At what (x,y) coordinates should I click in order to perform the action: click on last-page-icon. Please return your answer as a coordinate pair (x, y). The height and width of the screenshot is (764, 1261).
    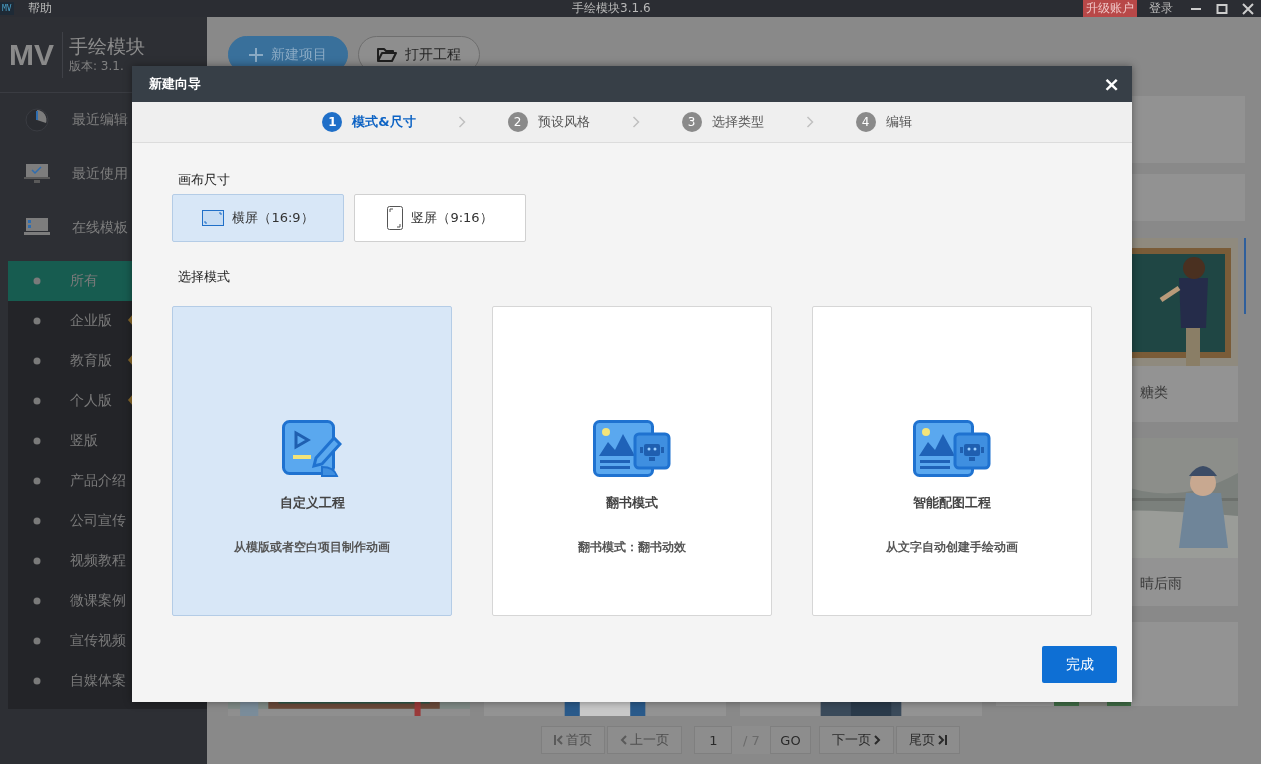
    Looking at the image, I should click on (942, 740).